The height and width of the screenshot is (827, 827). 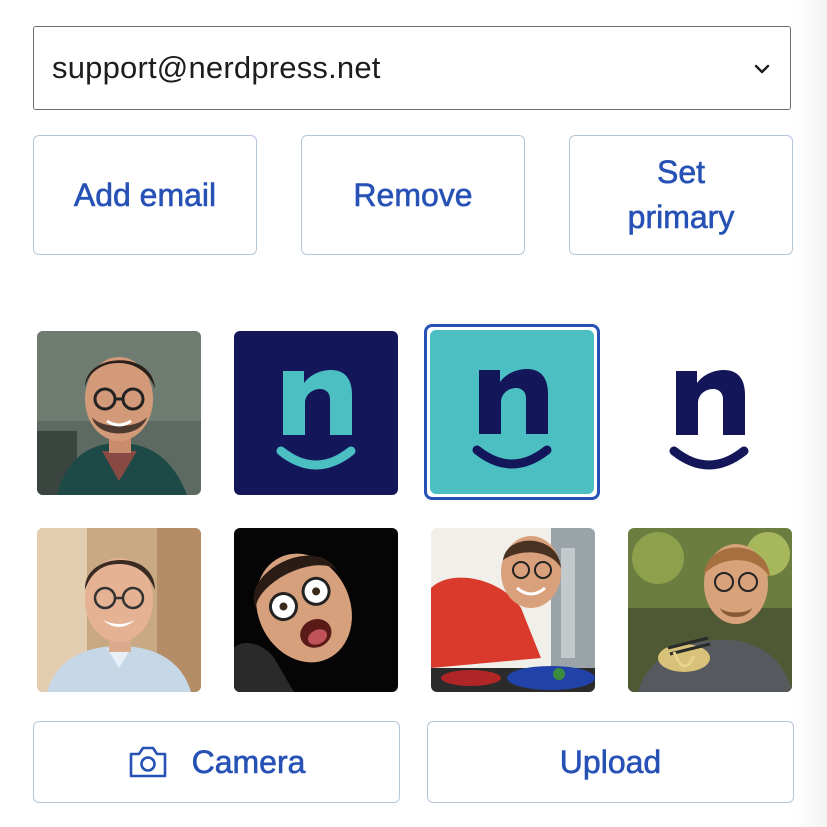 I want to click on avatar-option-logo-white, so click(x=709, y=413).